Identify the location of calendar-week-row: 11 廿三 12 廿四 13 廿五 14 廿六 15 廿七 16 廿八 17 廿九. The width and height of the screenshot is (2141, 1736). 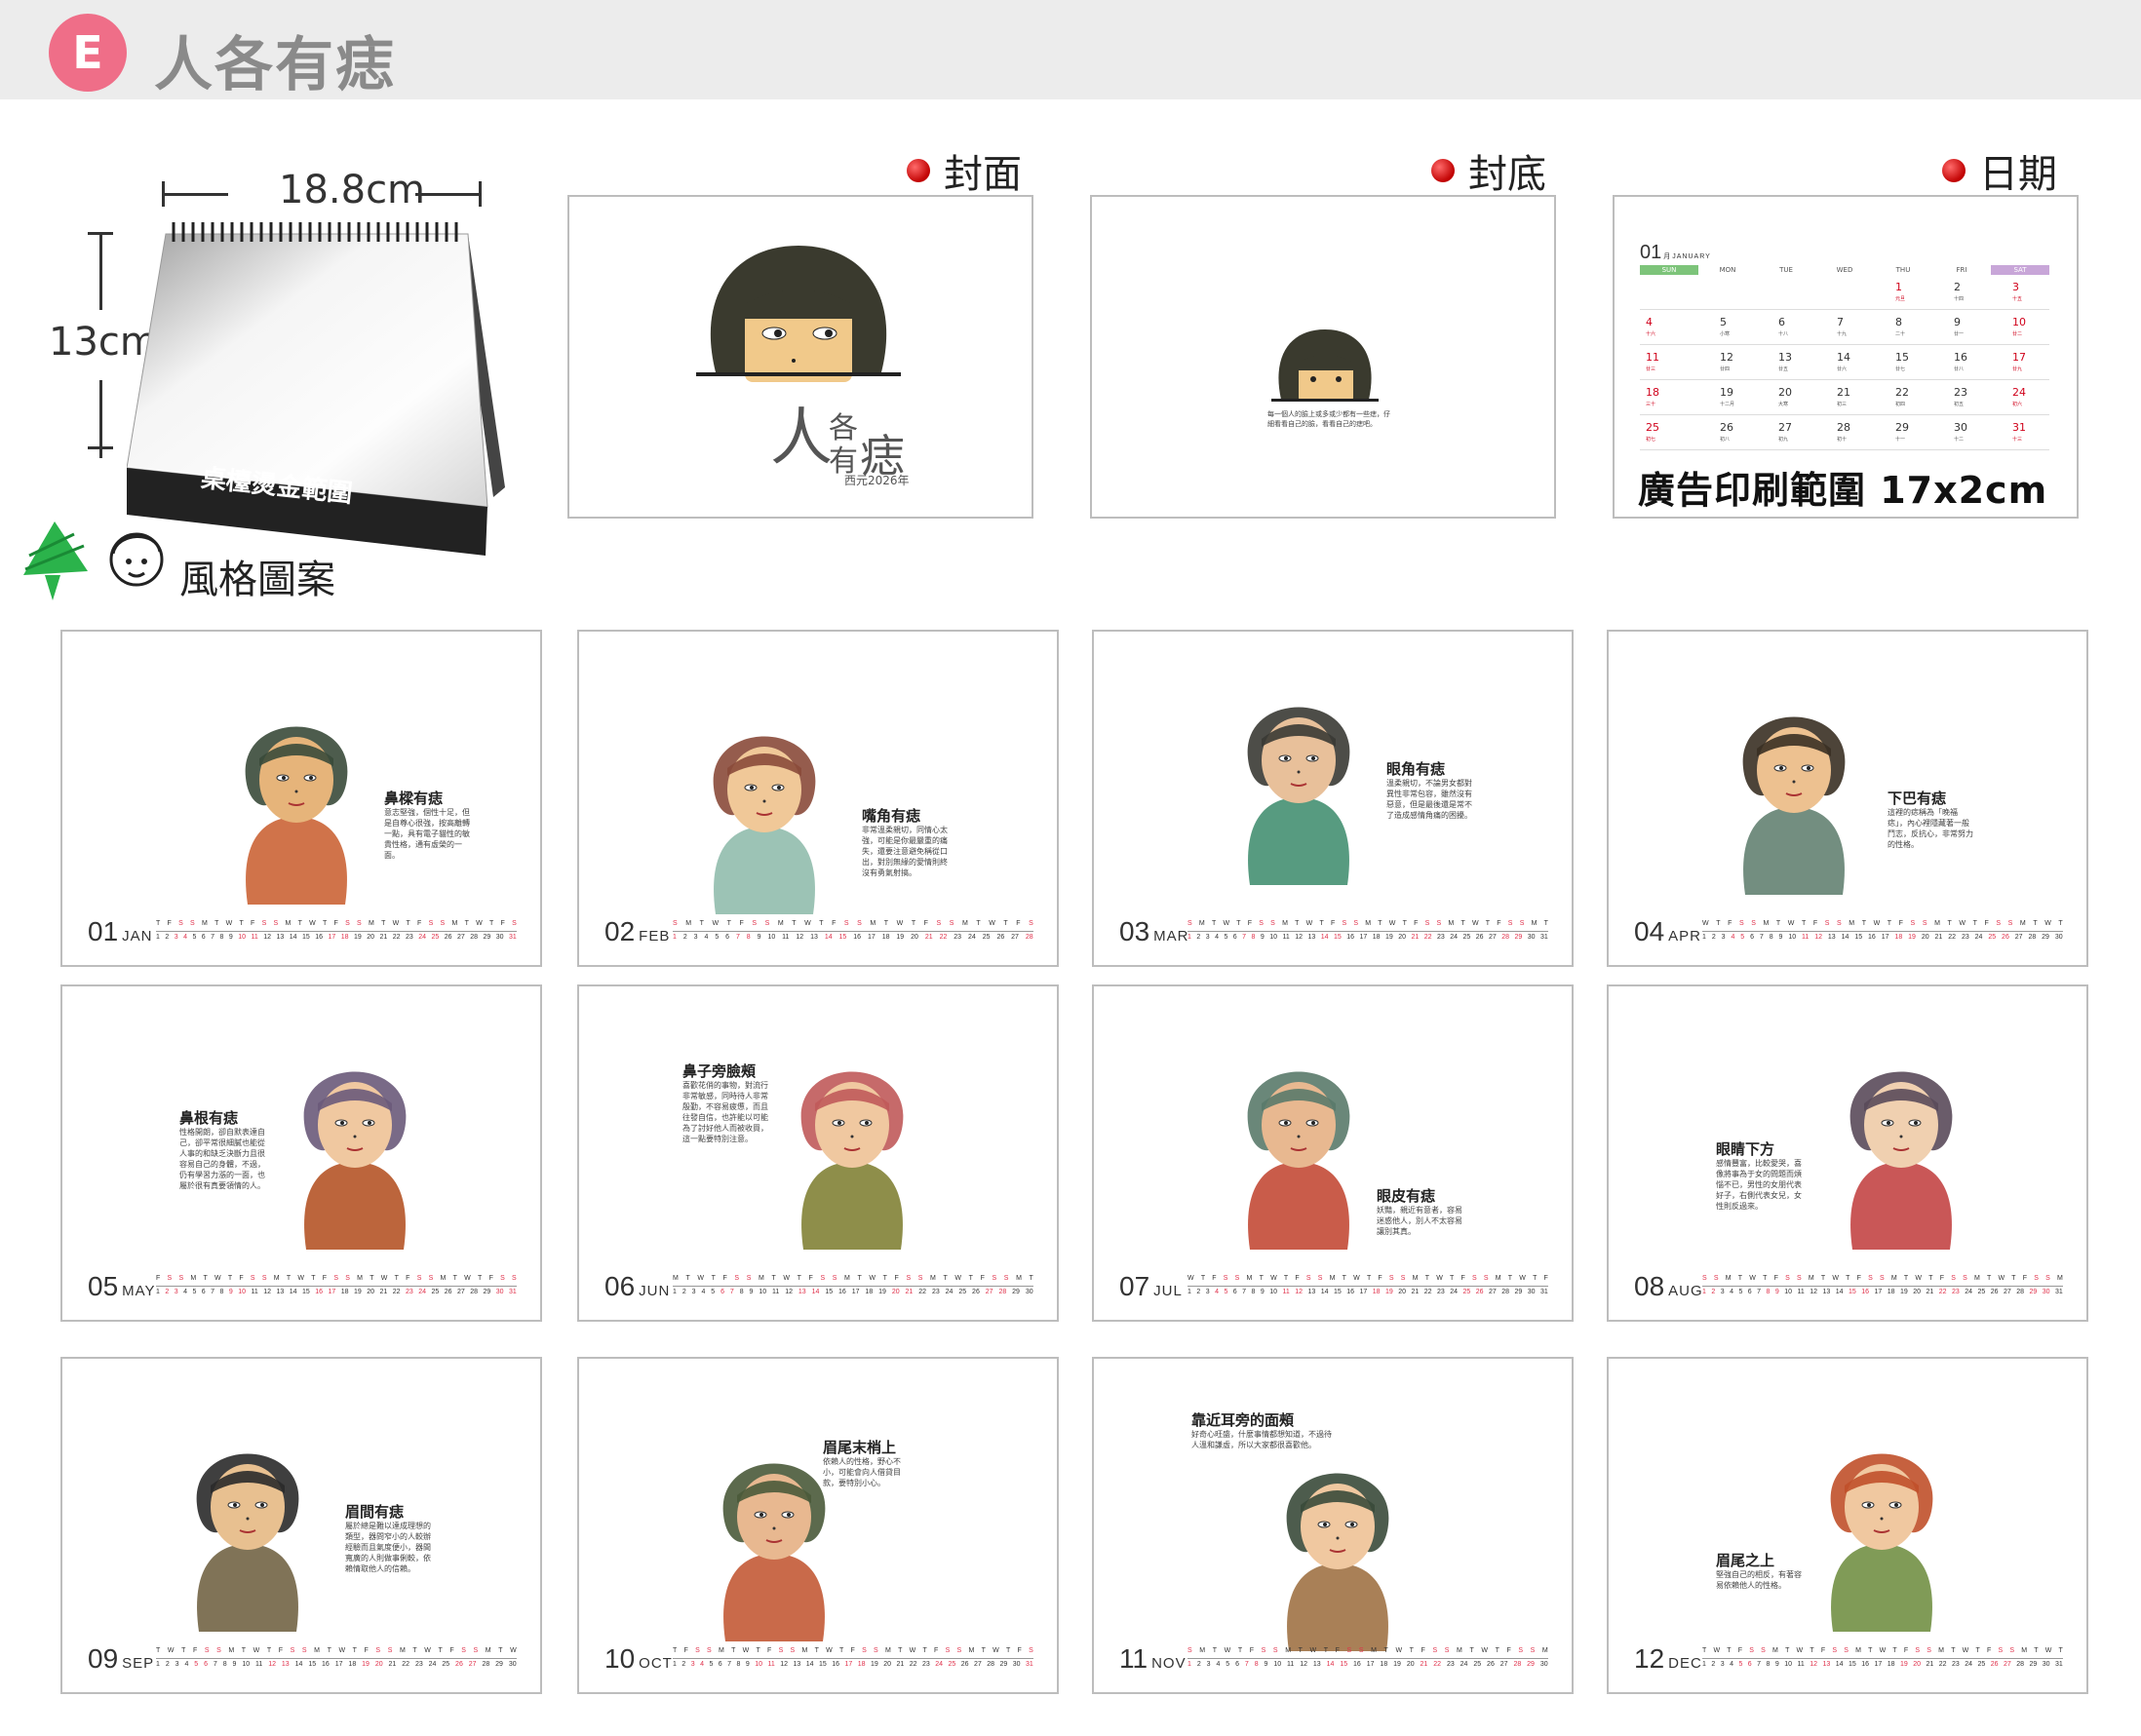
(1844, 362).